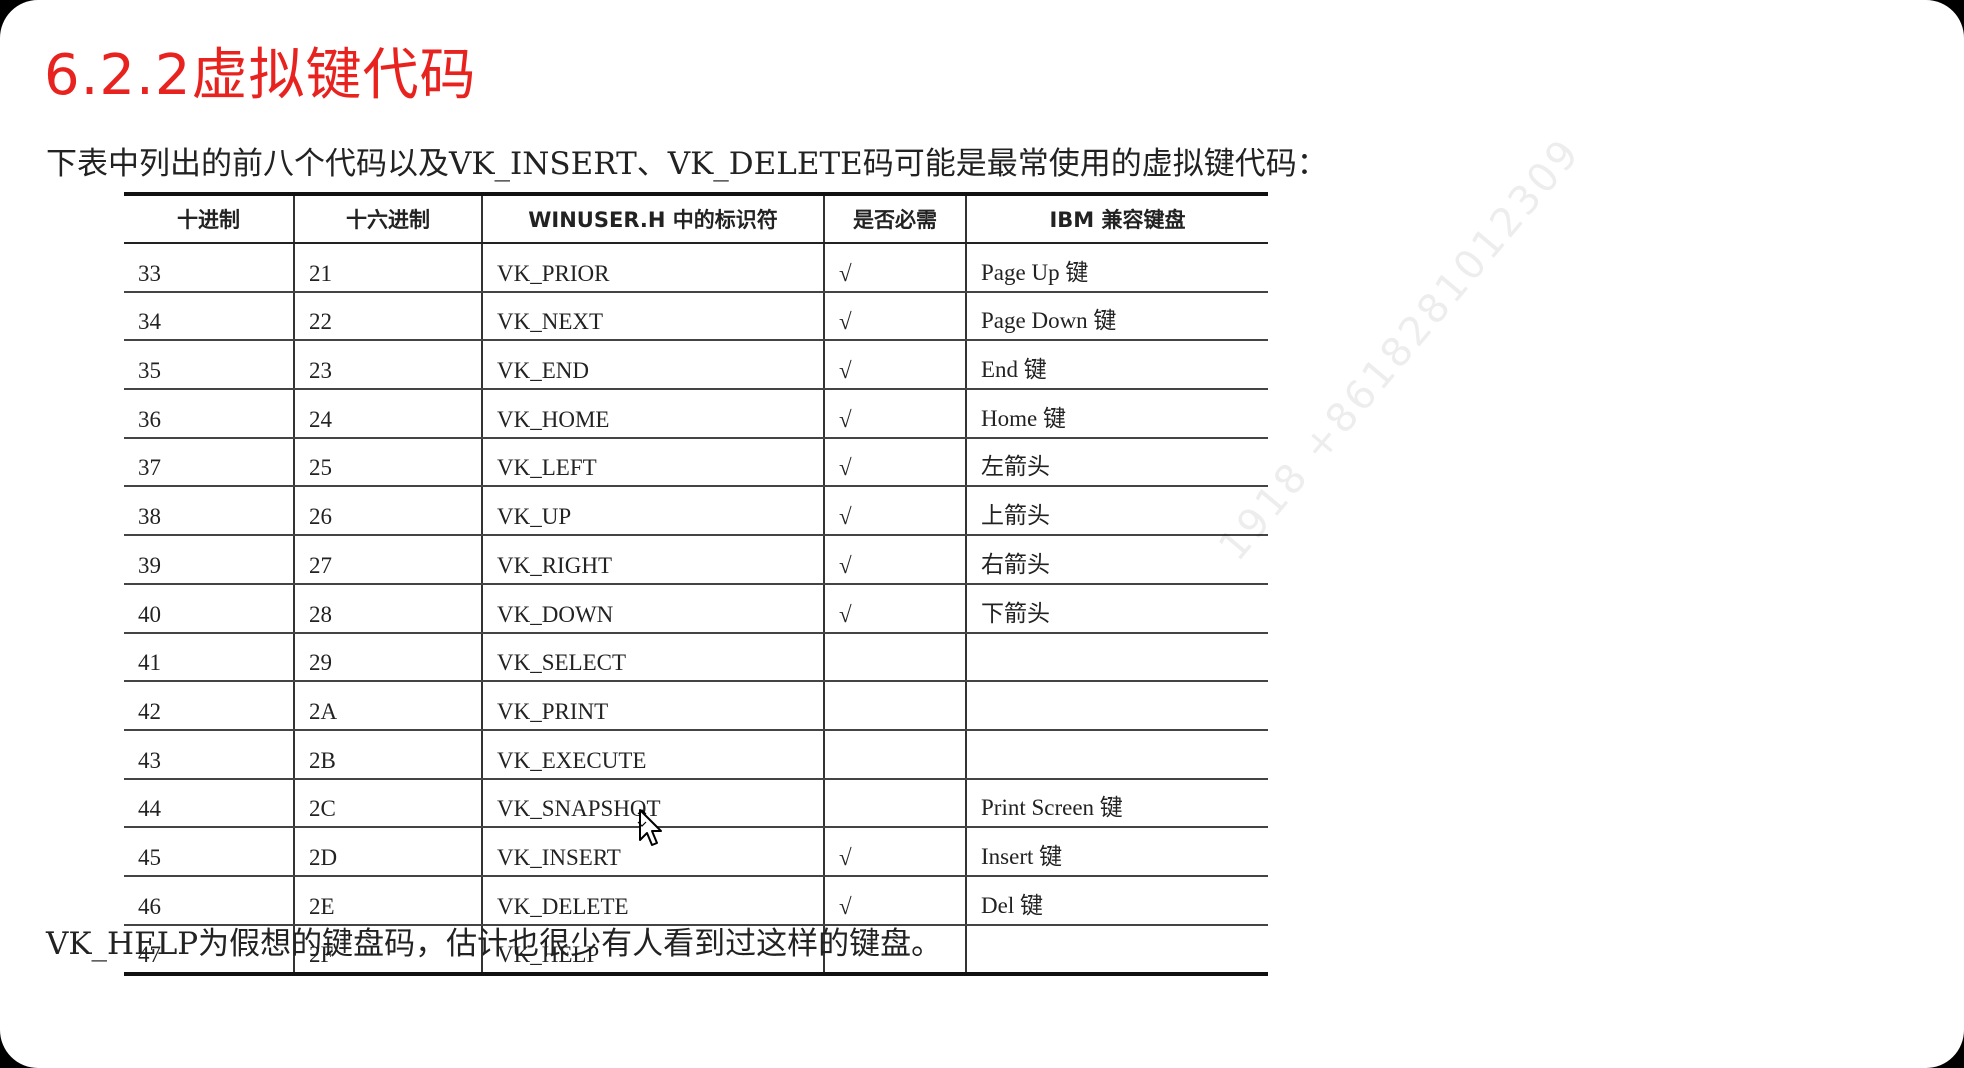  Describe the element at coordinates (209, 268) in the screenshot. I see `cell-decimal: 33` at that location.